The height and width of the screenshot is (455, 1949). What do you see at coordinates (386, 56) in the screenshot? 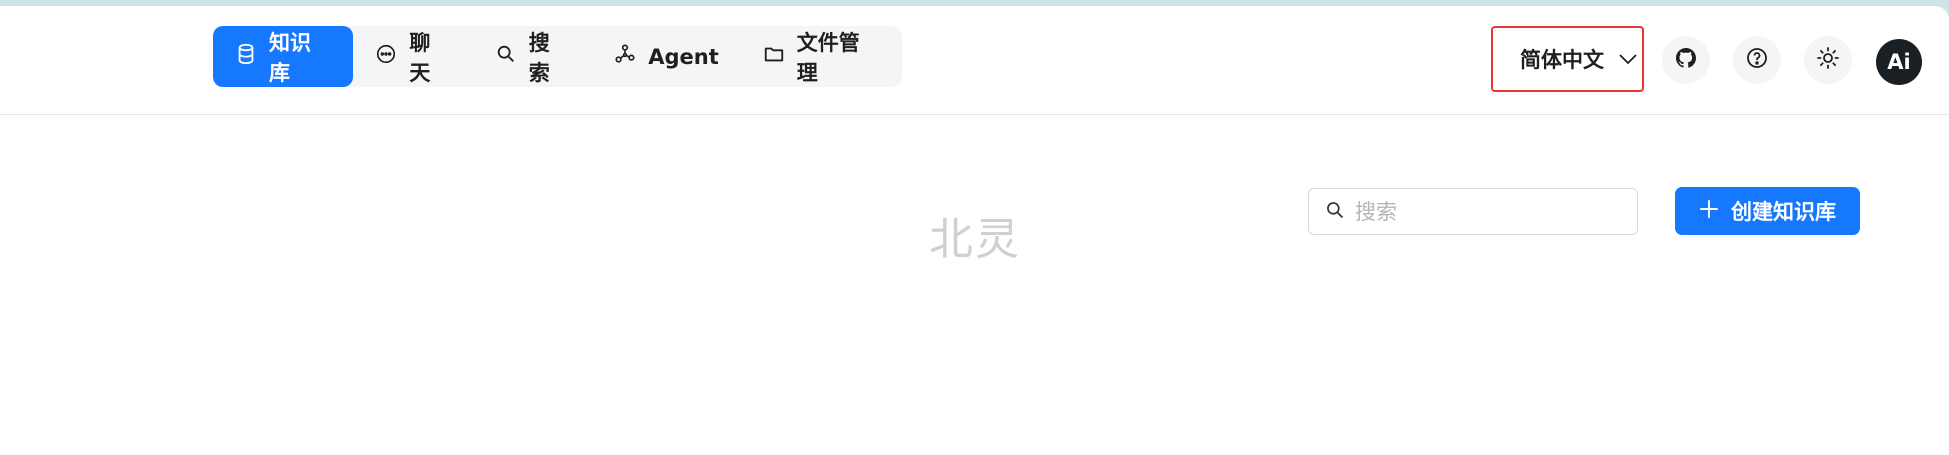
I see `chat-bubble-icon` at bounding box center [386, 56].